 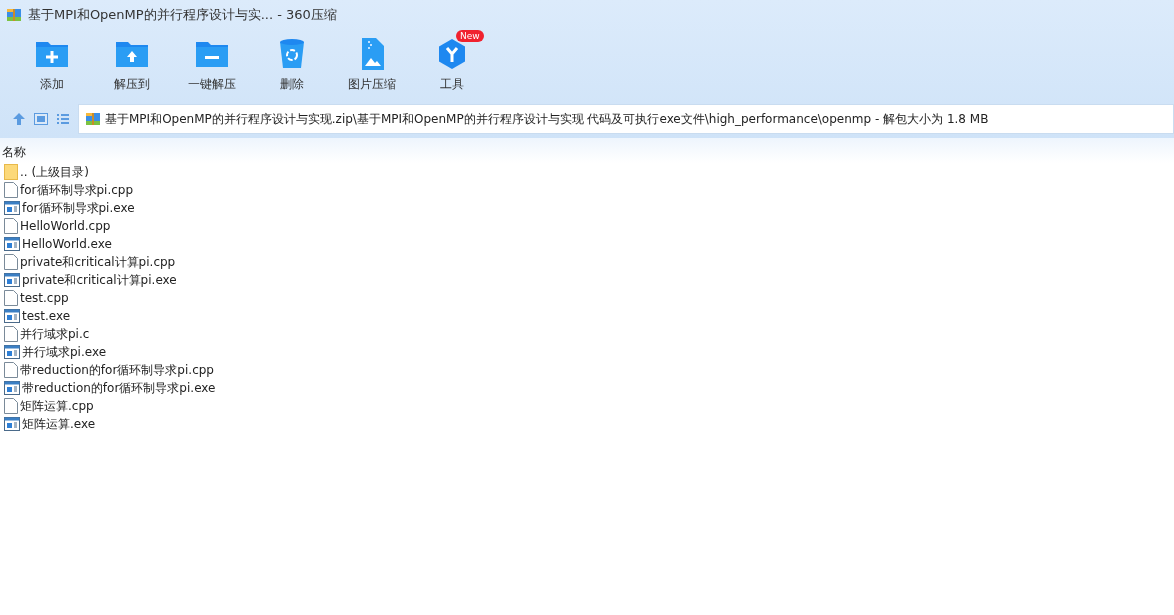 I want to click on thumbnail-view-icon, so click(x=41, y=119).